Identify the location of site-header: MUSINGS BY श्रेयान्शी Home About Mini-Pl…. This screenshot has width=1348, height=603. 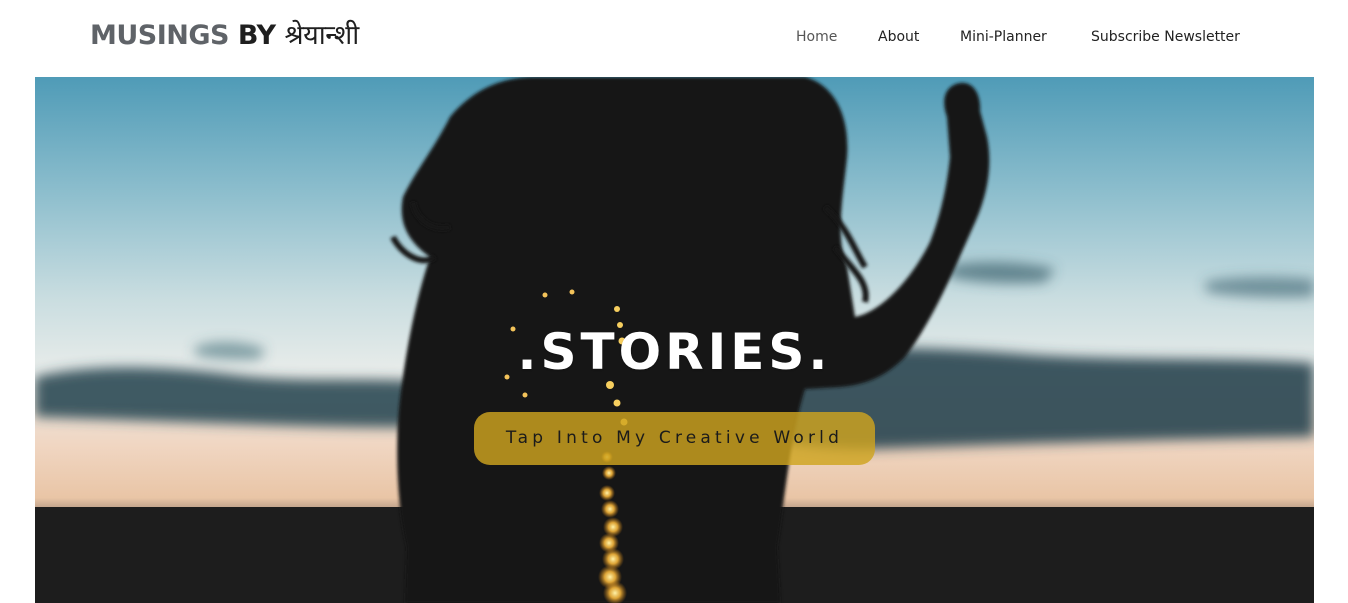
(674, 38).